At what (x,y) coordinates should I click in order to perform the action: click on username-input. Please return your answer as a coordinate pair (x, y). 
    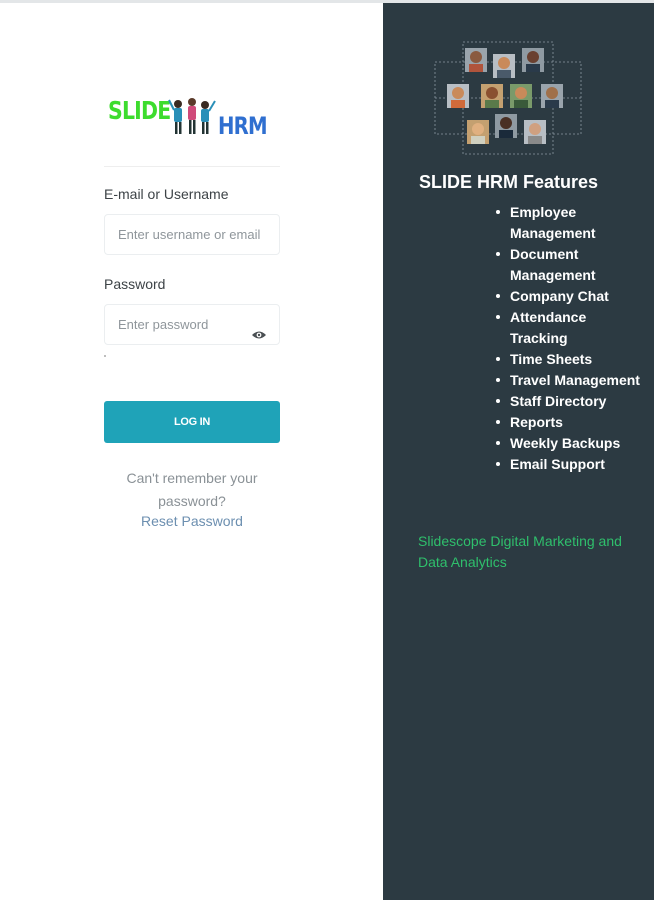
    Looking at the image, I should click on (186, 234).